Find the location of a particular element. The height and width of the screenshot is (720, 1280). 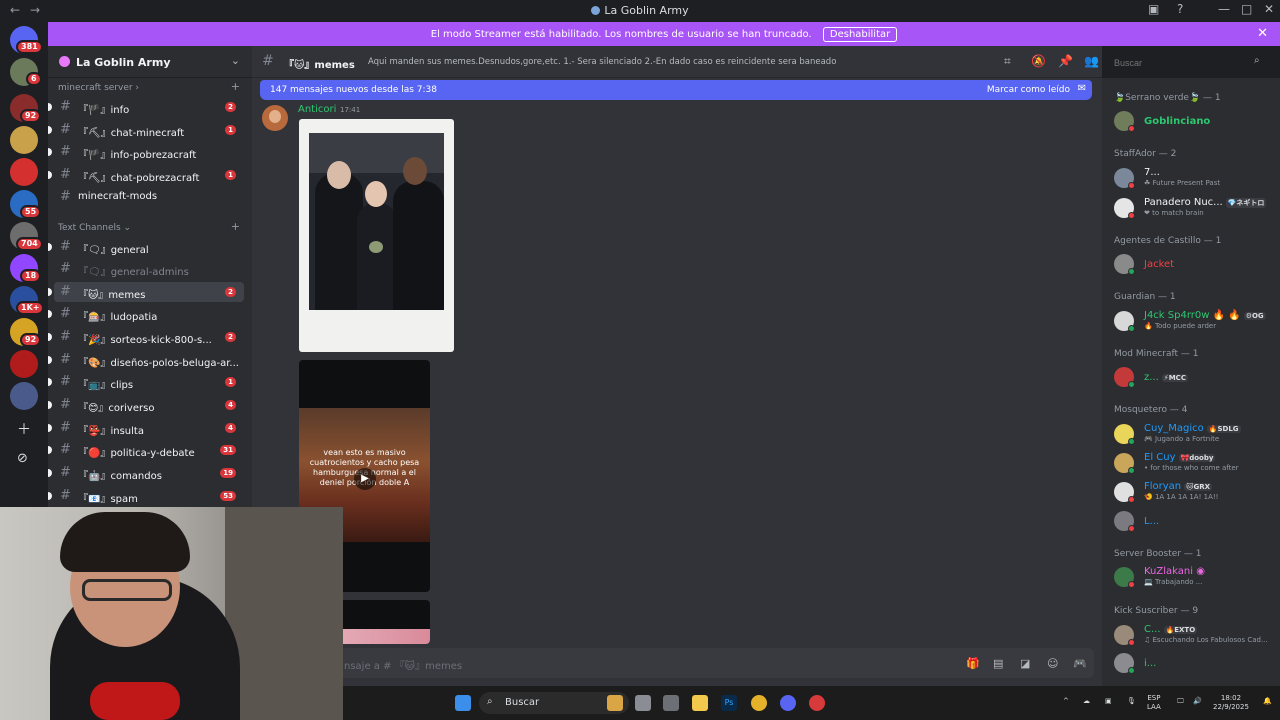

inbox-icon: ▣ is located at coordinates (1153, 9).